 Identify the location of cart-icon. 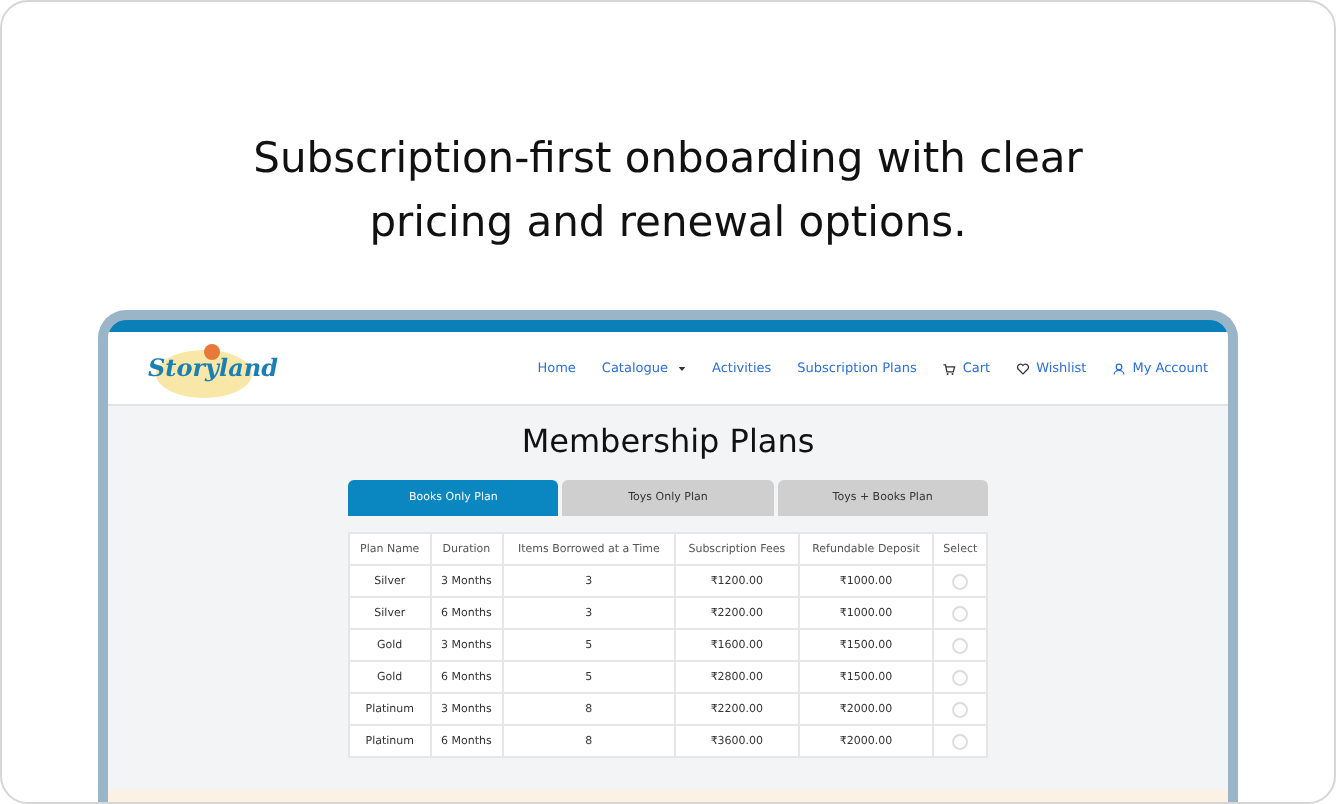
(949, 368).